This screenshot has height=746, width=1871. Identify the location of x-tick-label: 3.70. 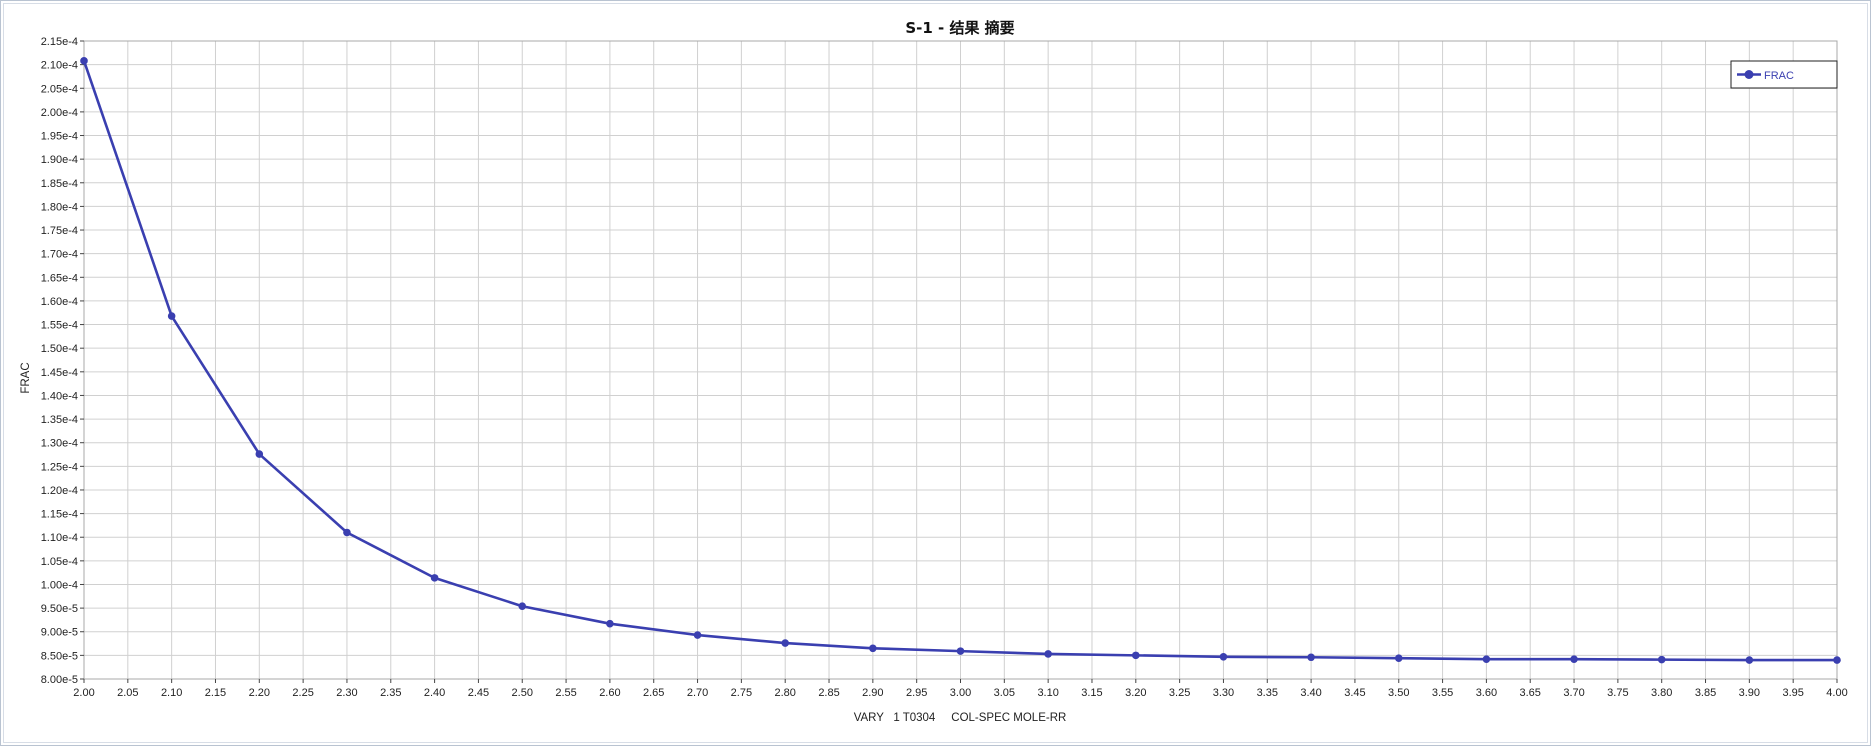
(1573, 693).